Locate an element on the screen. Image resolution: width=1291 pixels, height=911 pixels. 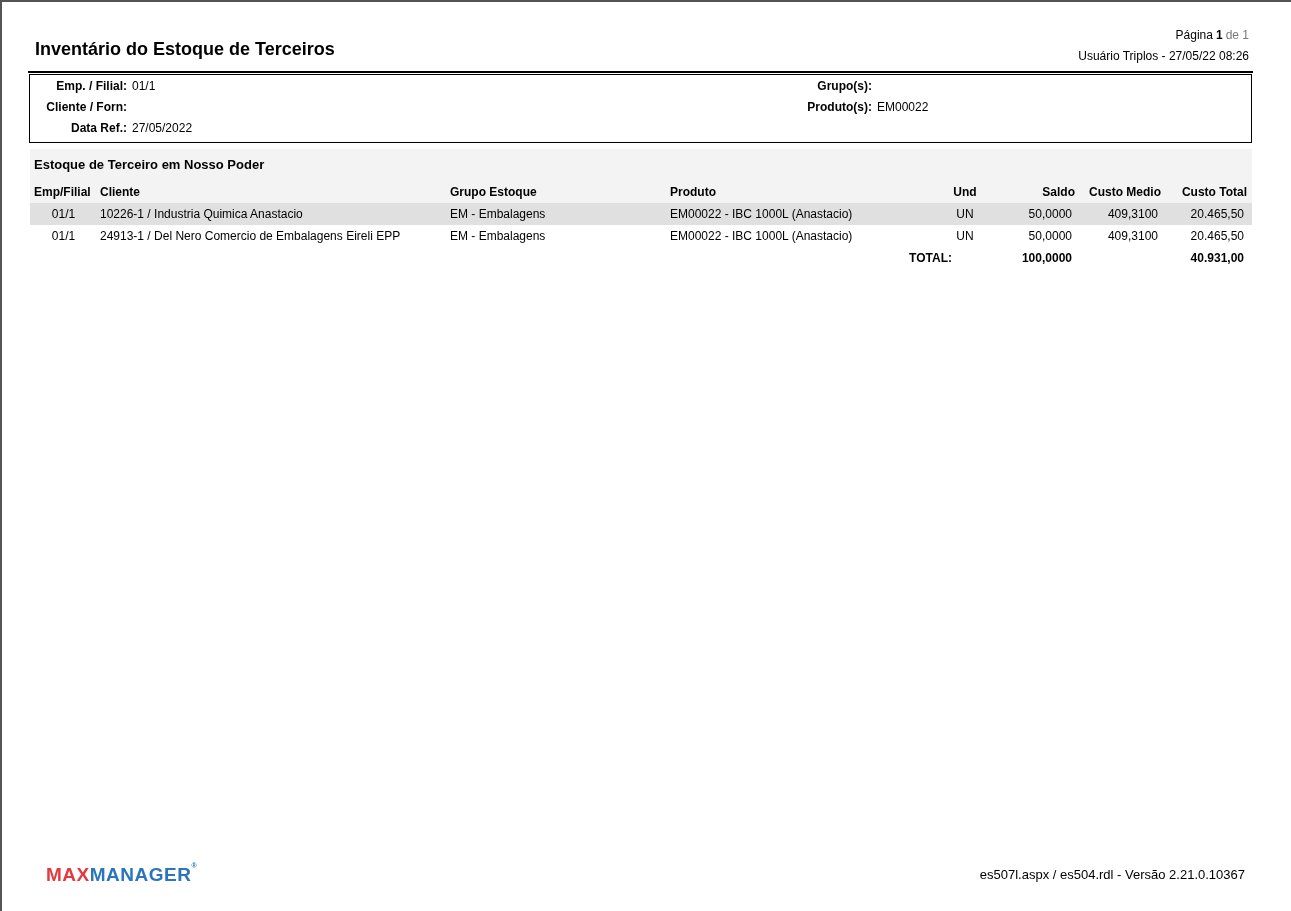
filter-value: 27/05/2022 is located at coordinates (163, 128).